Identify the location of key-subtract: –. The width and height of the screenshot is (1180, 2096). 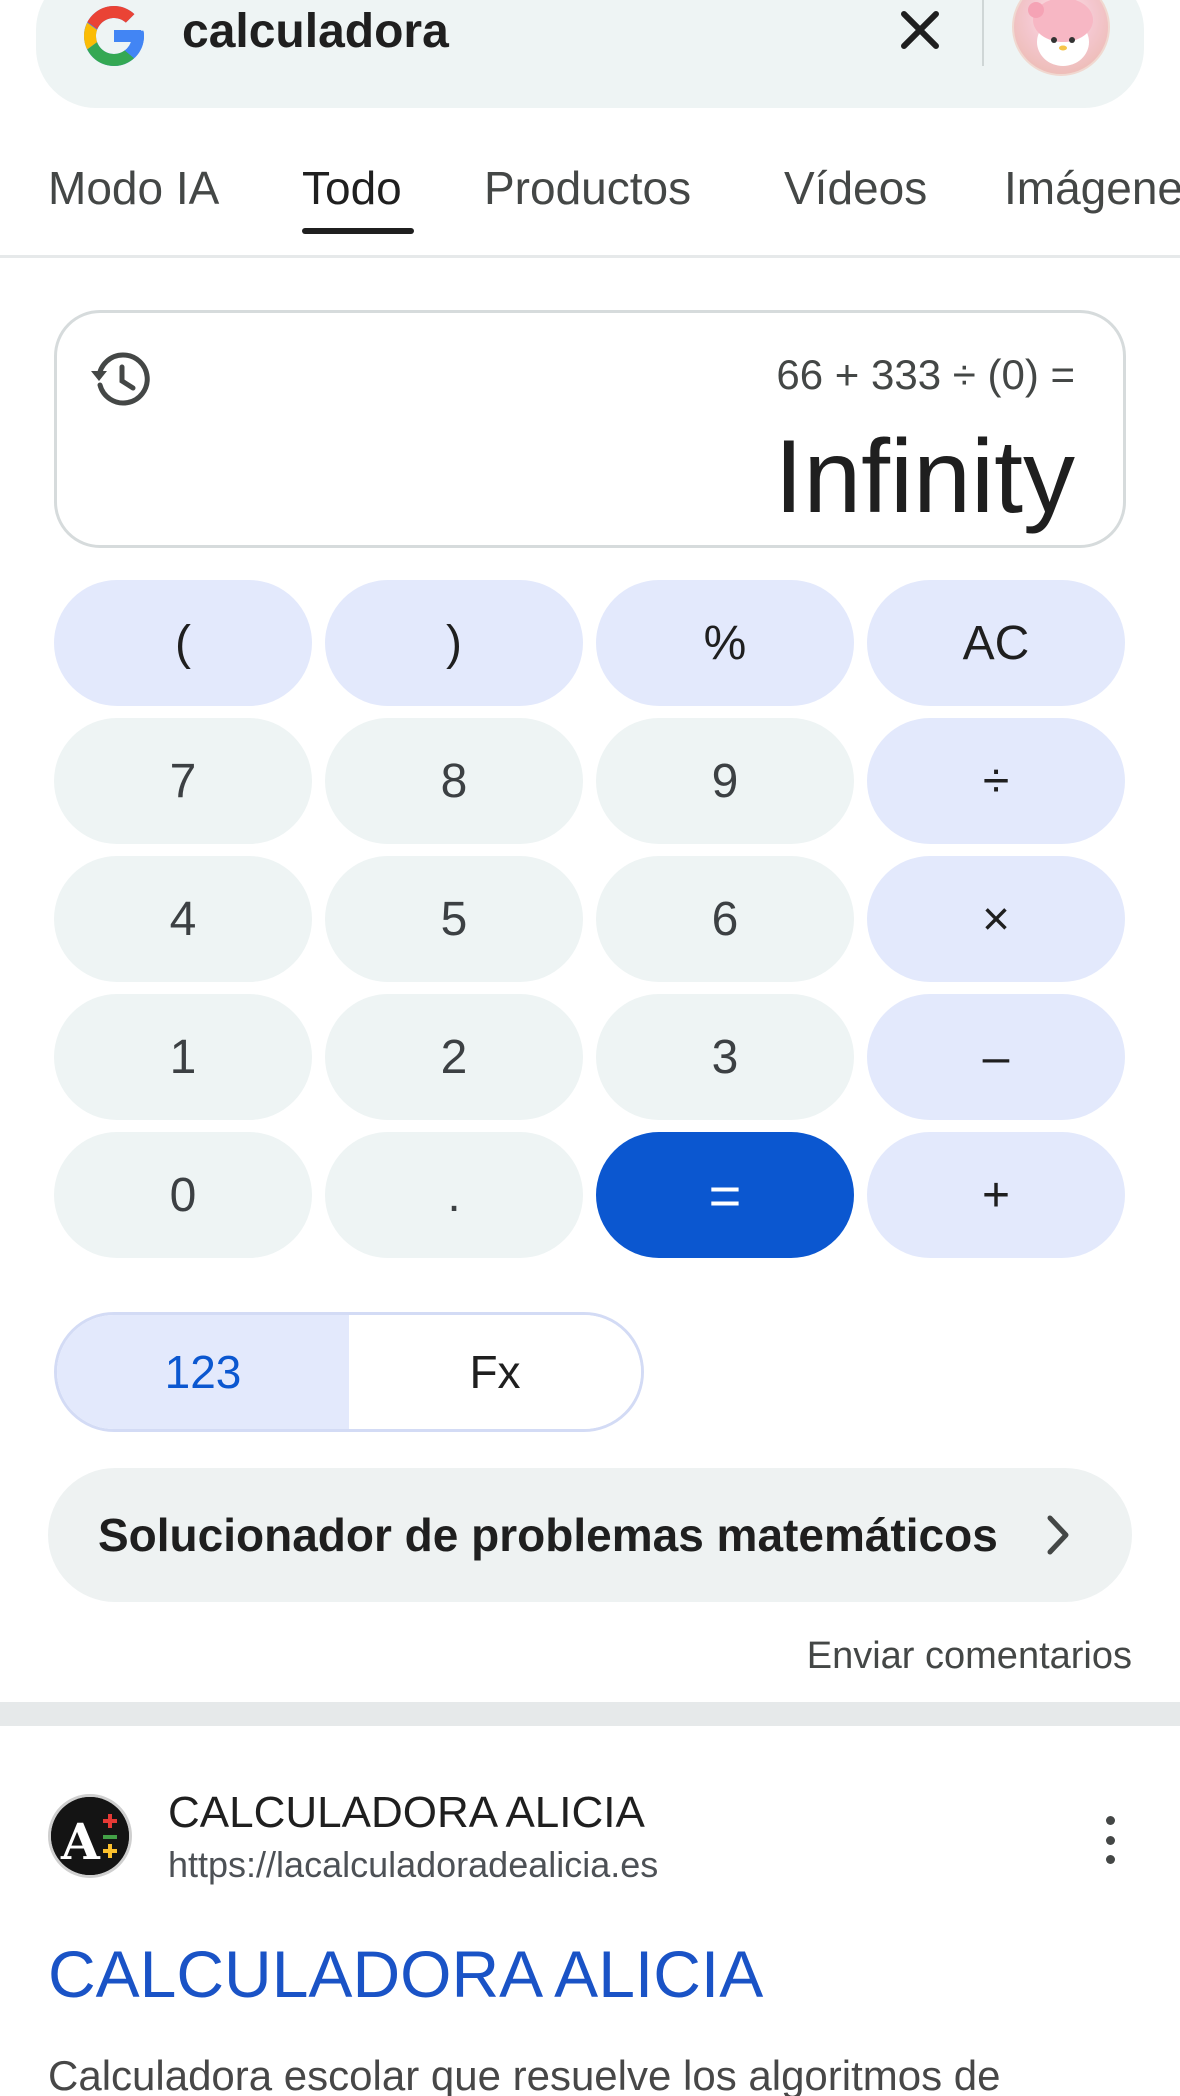
(996, 1057).